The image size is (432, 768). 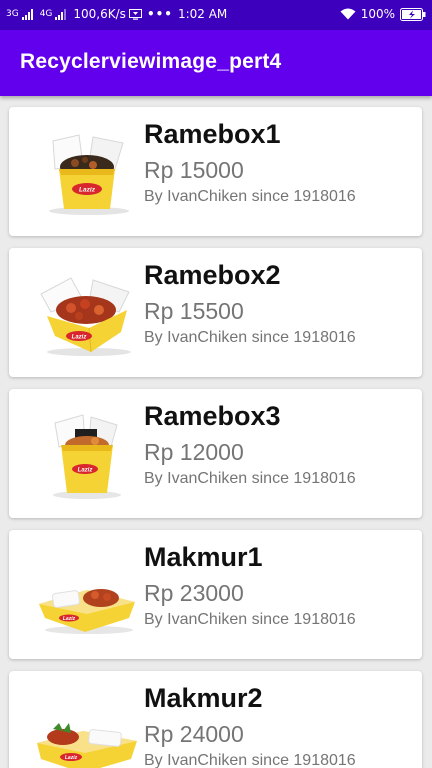 I want to click on status-right: 100%, so click(x=383, y=14).